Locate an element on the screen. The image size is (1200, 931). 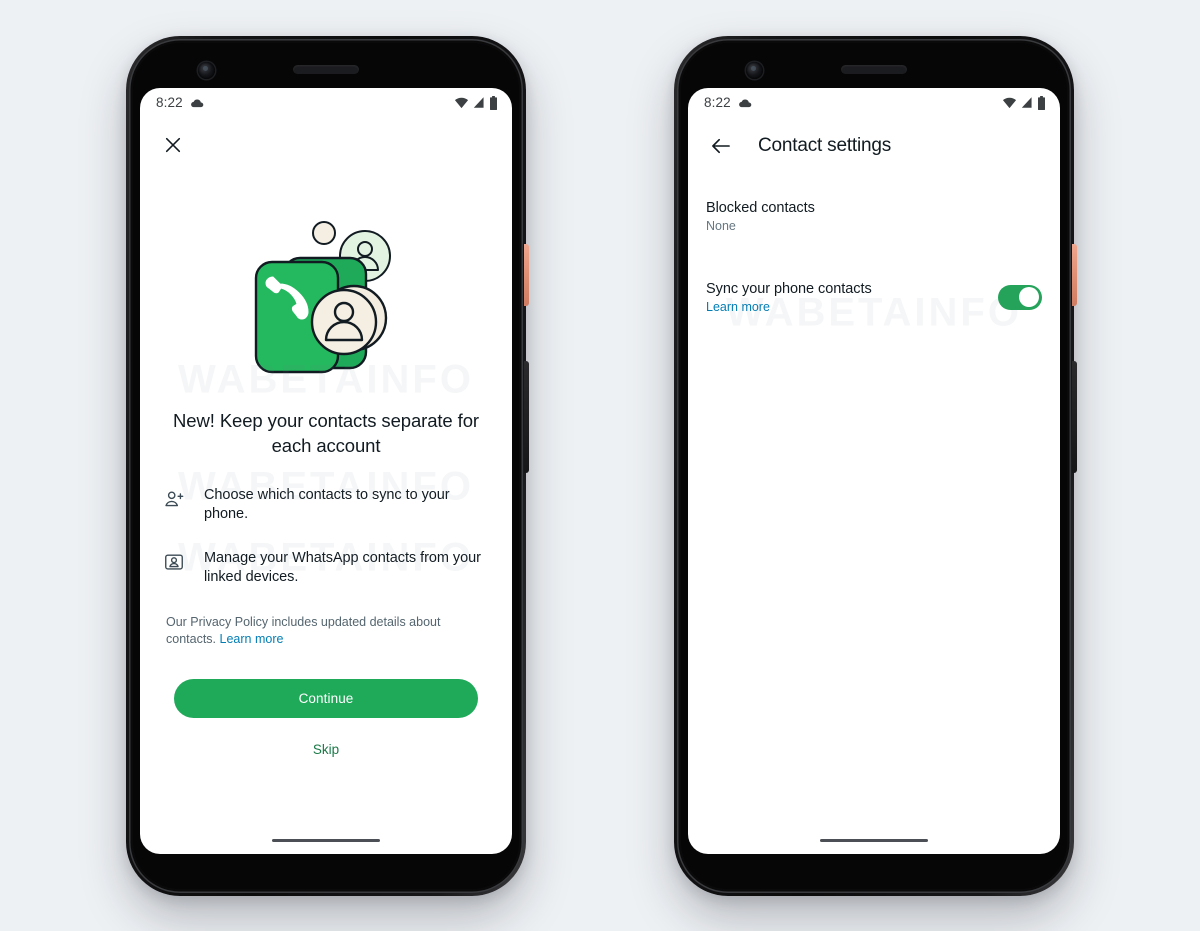
row-spacer is located at coordinates (874, 256).